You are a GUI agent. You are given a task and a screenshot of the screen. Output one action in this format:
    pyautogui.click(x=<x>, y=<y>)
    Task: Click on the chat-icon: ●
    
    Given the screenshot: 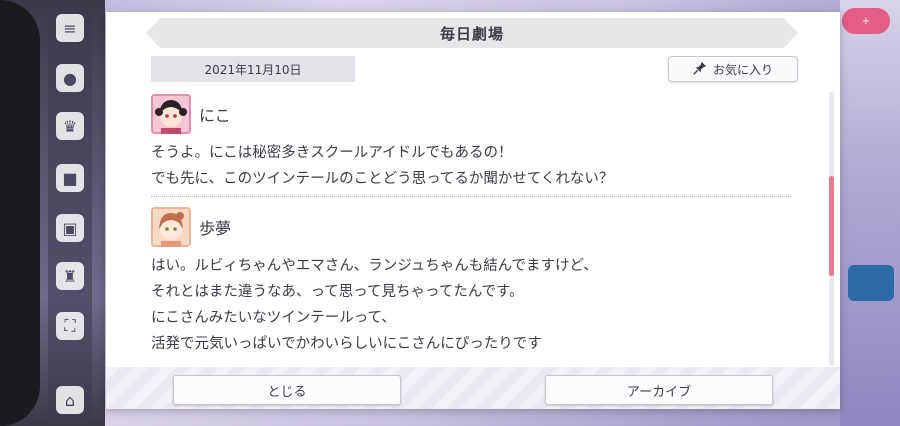 What is the action you would take?
    pyautogui.click(x=70, y=78)
    